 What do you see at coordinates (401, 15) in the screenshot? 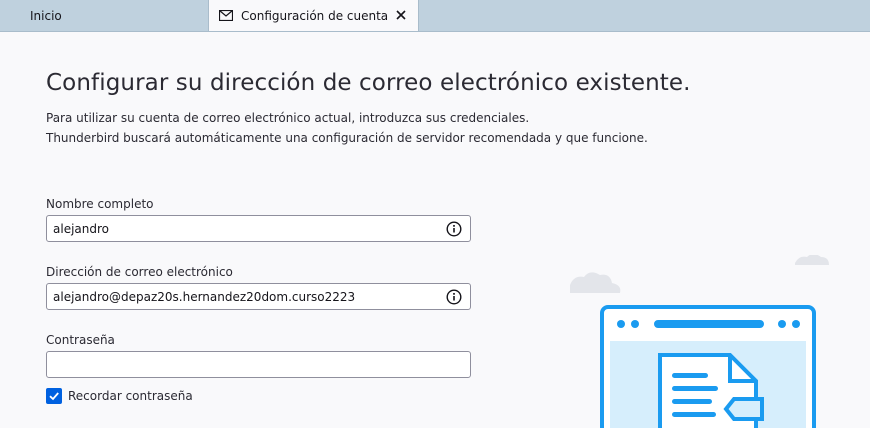
I see `close-icon` at bounding box center [401, 15].